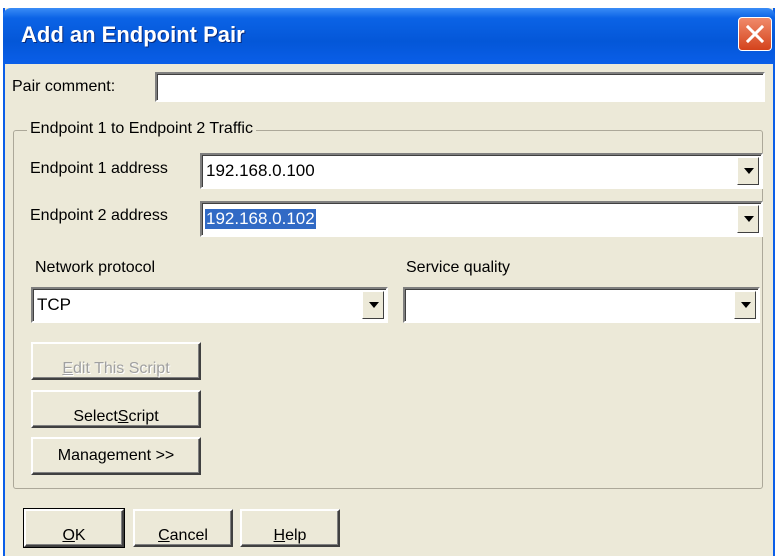 This screenshot has height=556, width=777. I want to click on select-script-button: Select Script, so click(116, 409).